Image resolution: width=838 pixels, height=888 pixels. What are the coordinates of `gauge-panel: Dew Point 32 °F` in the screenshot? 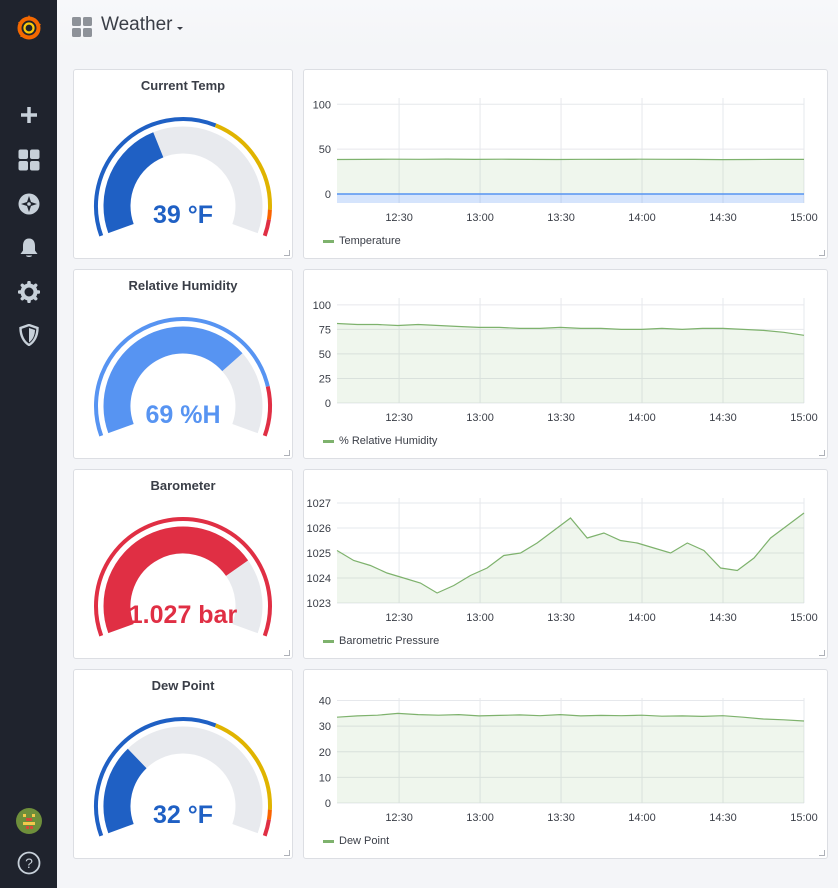 It's located at (183, 764).